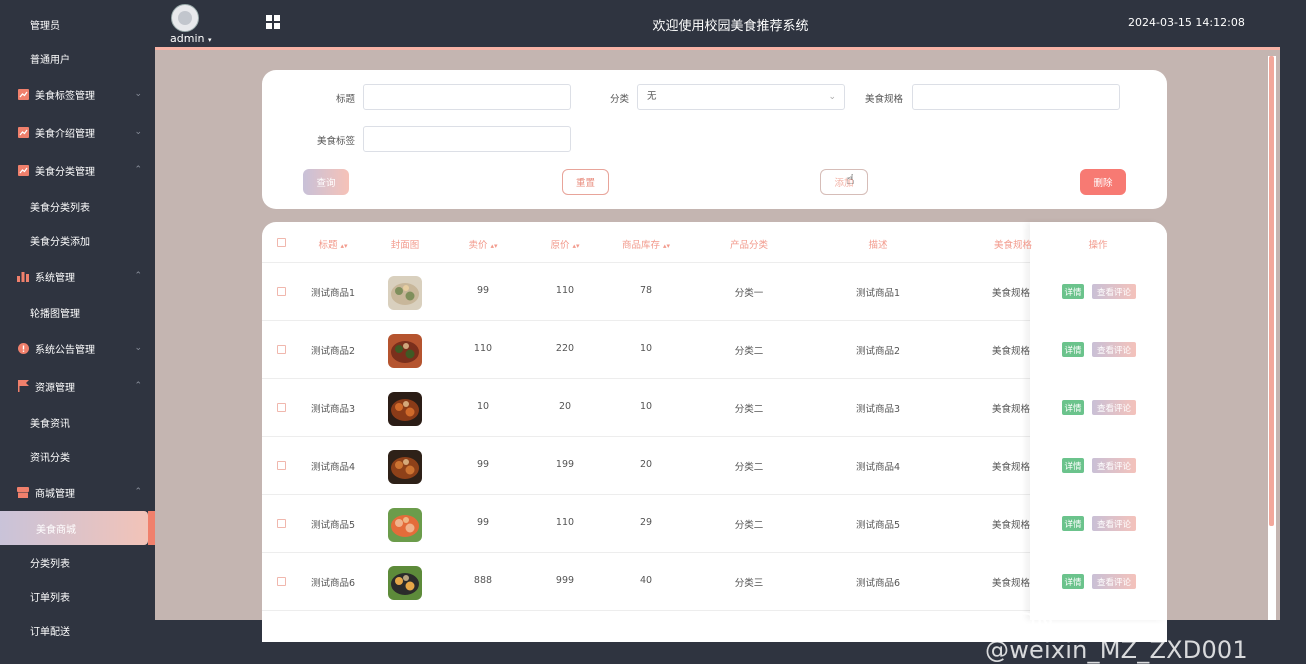 Image resolution: width=1306 pixels, height=664 pixels. I want to click on cell-title: 测试商品2, so click(333, 351).